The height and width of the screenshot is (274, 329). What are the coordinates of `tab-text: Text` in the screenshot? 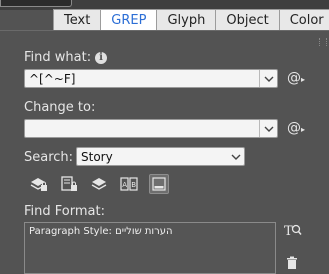 It's located at (77, 20).